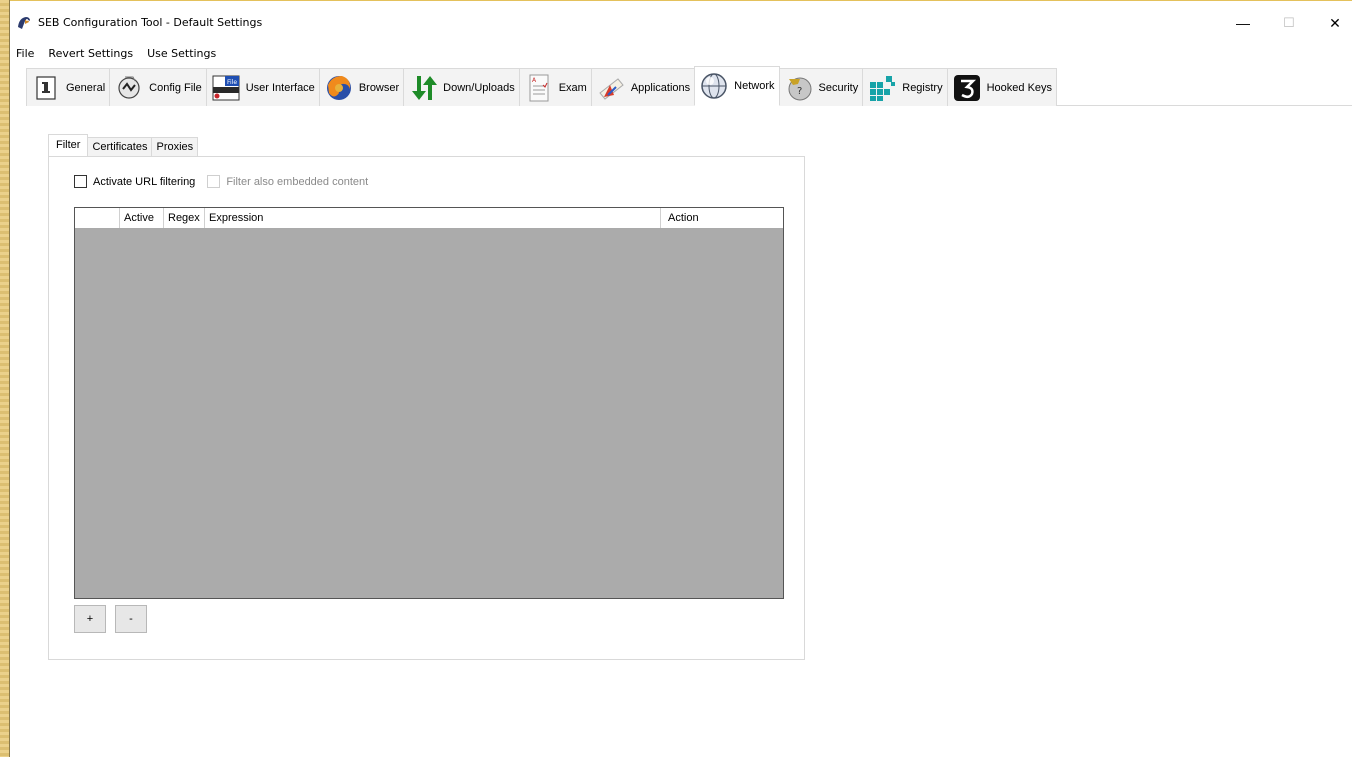  I want to click on tab-config-file: Config File, so click(158, 87).